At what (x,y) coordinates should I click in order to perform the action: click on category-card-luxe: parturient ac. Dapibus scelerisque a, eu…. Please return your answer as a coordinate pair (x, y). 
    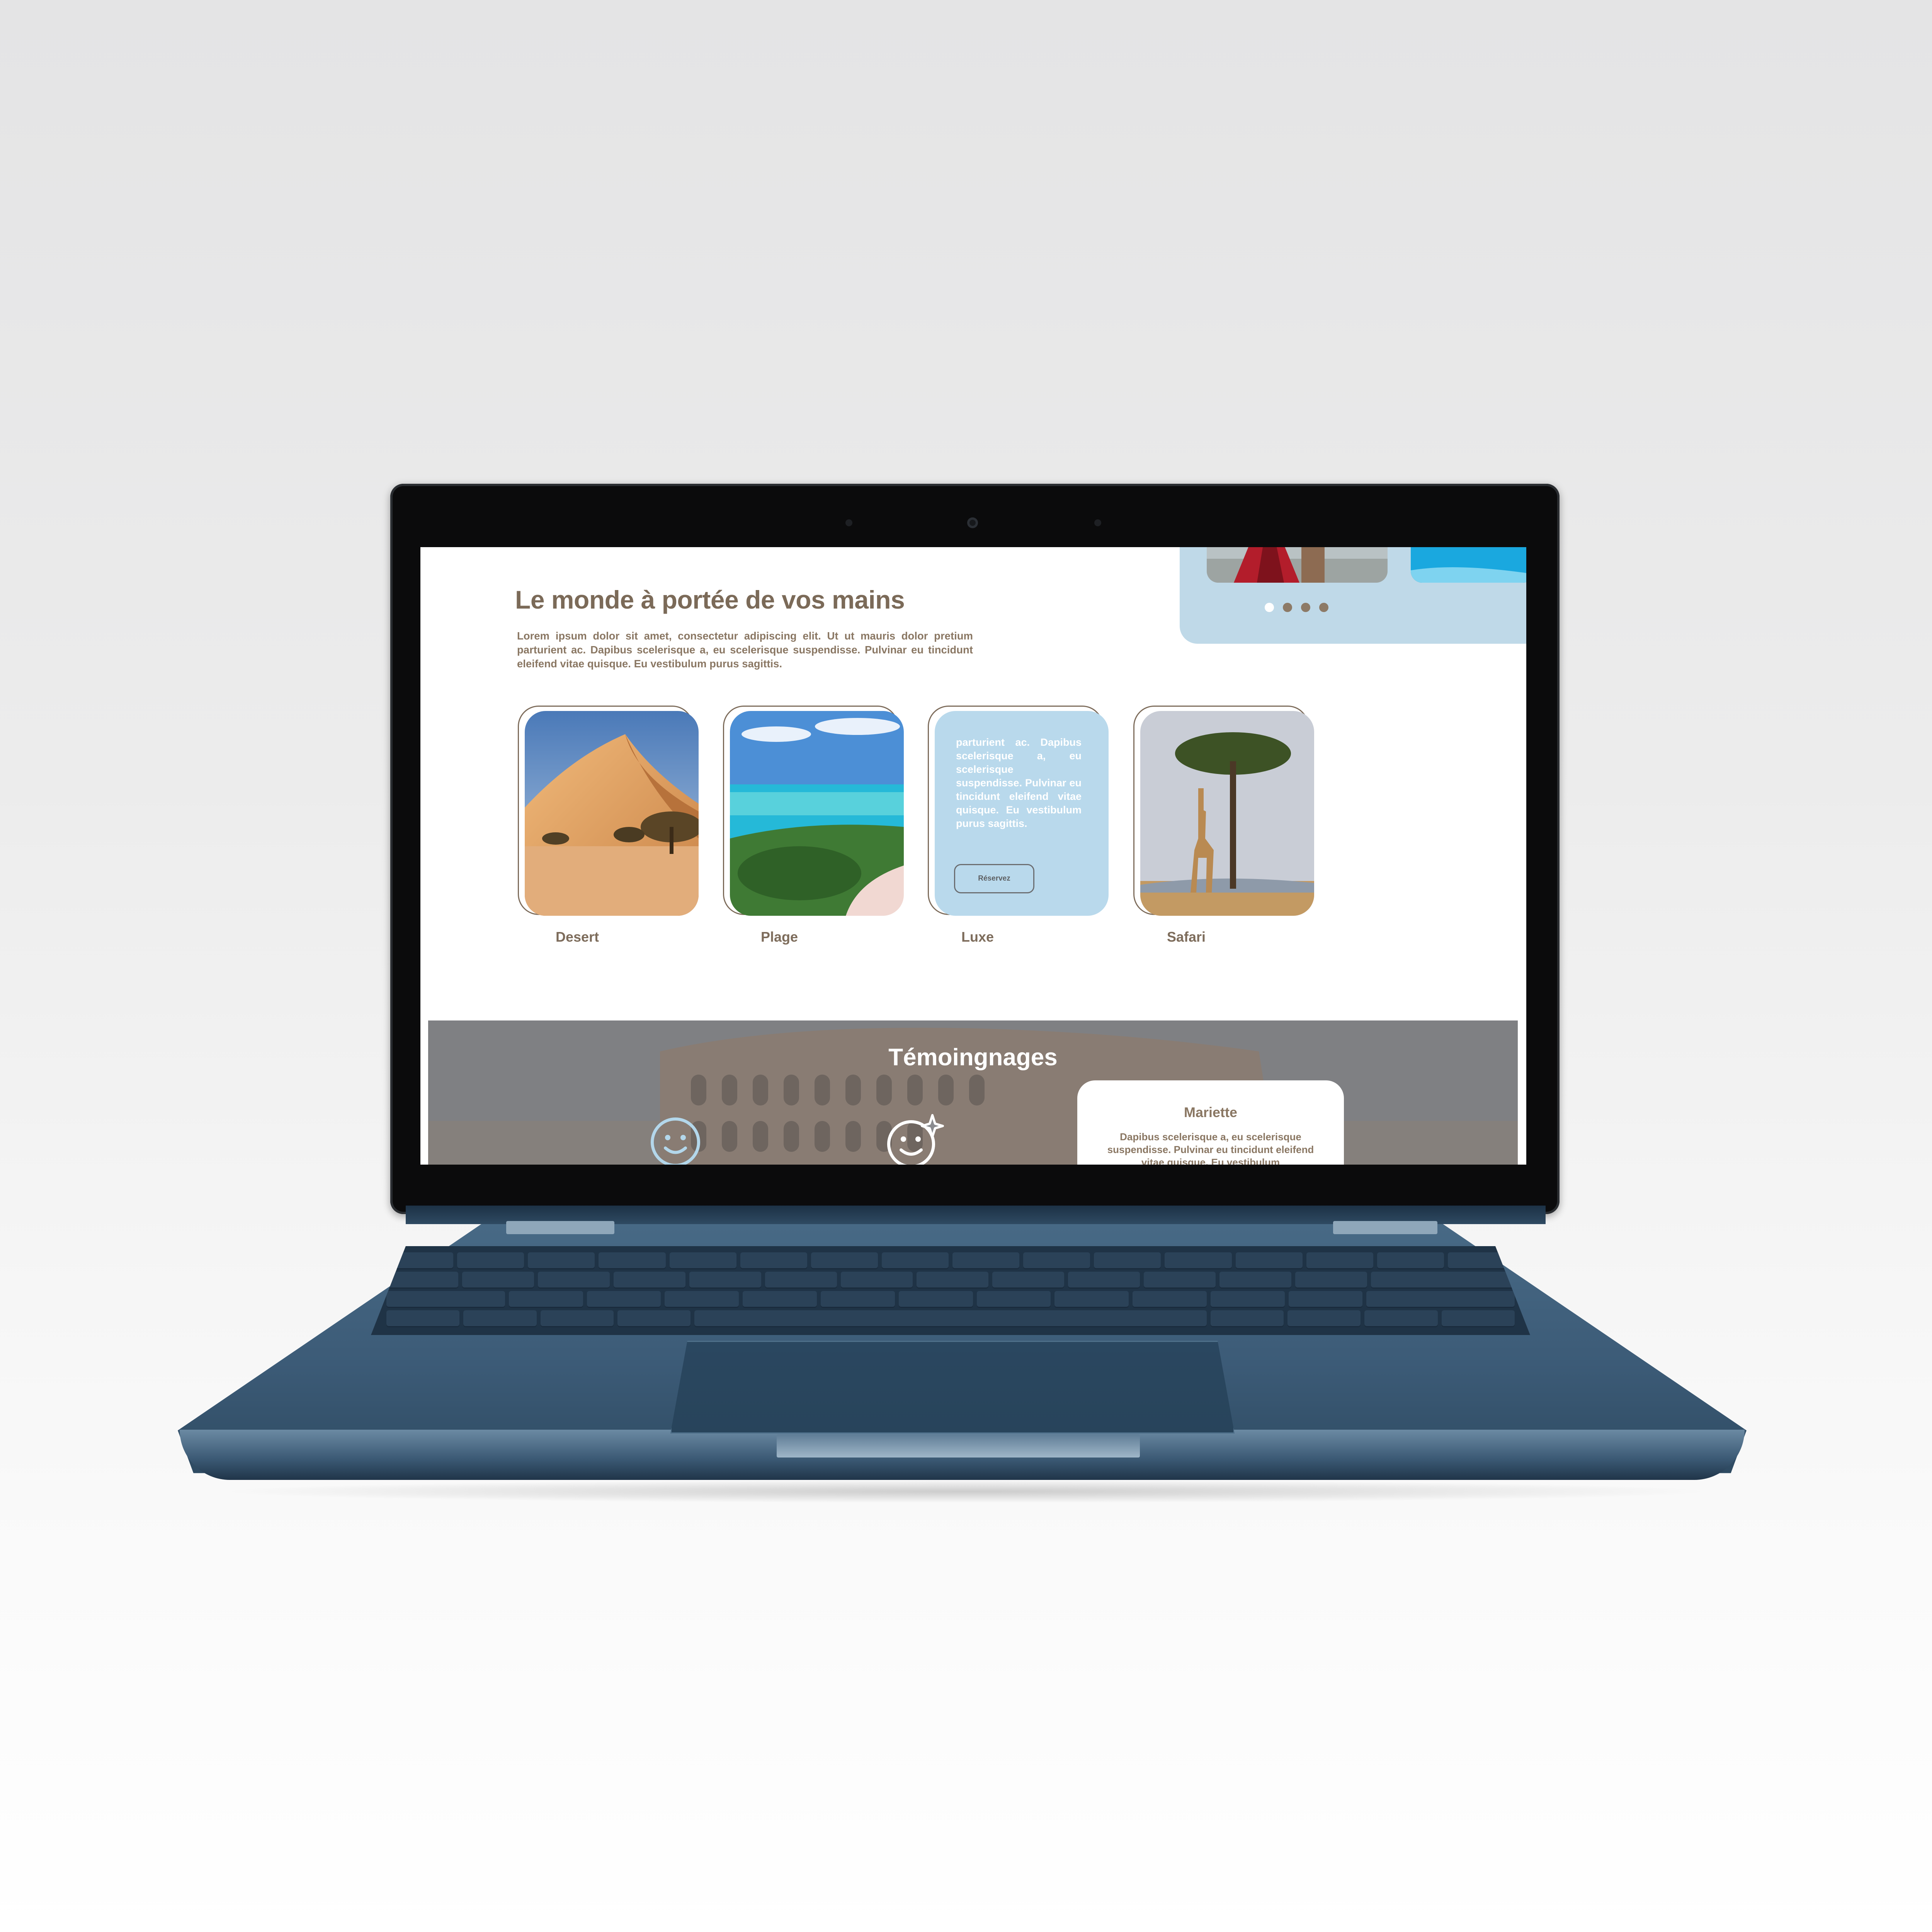
    Looking at the image, I should click on (1019, 826).